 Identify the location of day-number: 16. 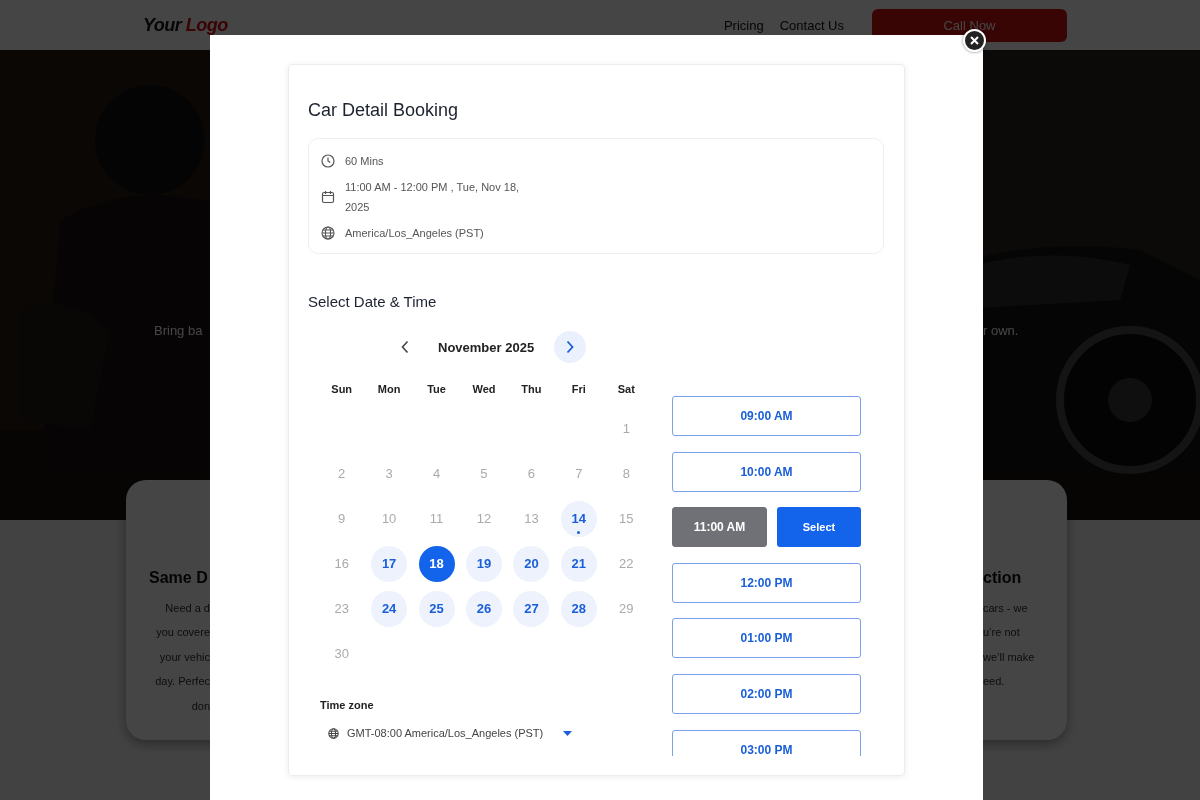
(341, 564).